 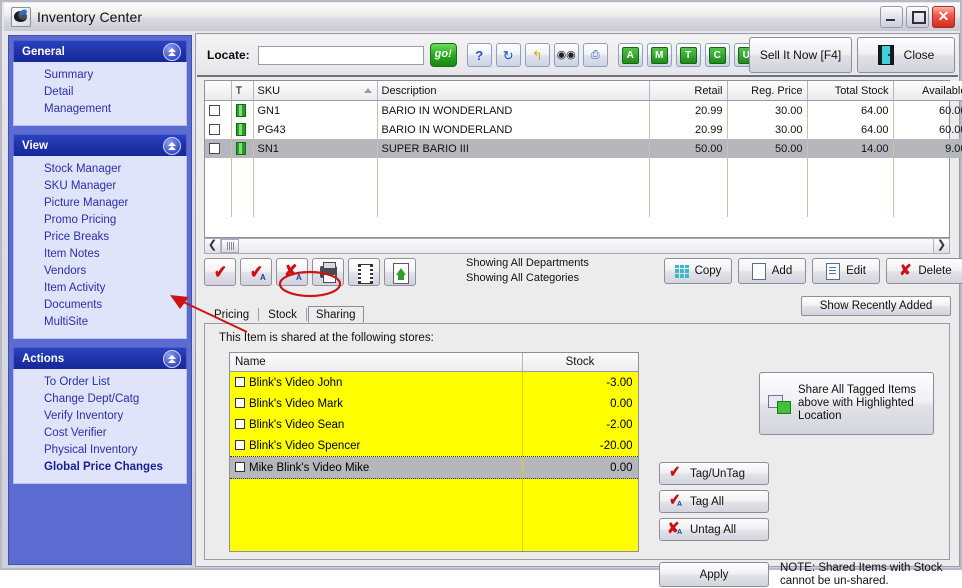 I want to click on tag-untag-button: ✔ Tag/UnTag, so click(x=714, y=473).